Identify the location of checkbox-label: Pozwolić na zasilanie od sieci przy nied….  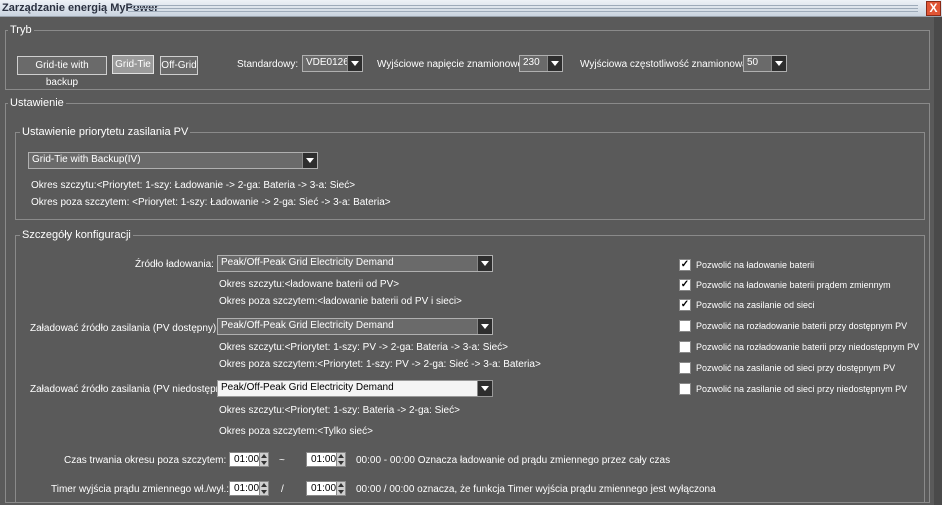
(802, 389).